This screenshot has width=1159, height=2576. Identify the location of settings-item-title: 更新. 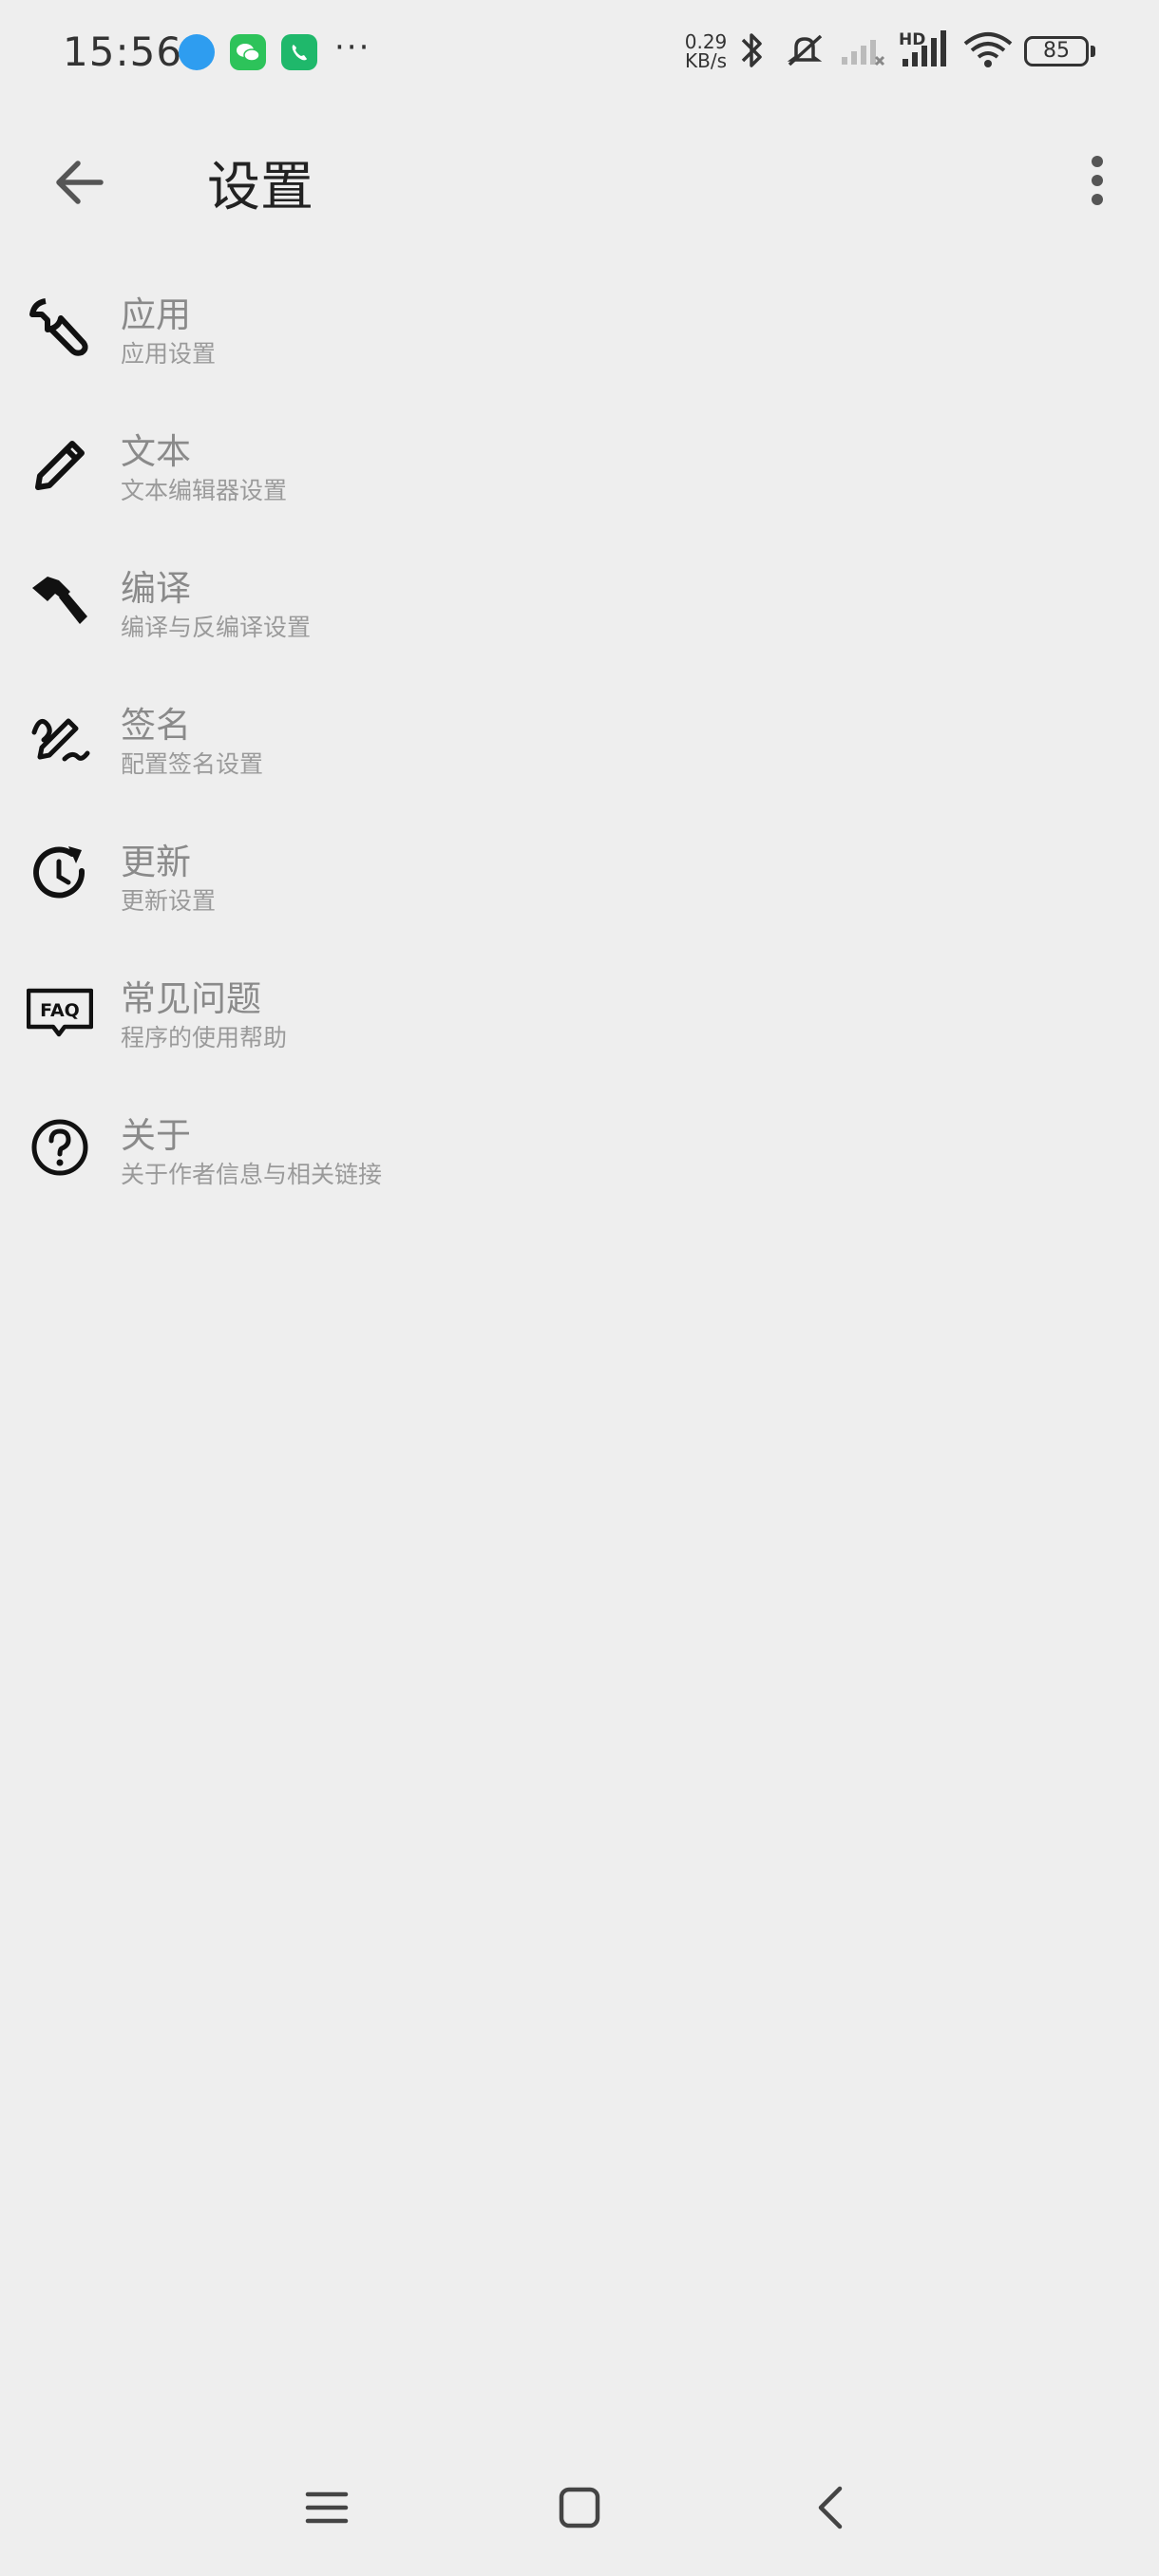
(156, 862).